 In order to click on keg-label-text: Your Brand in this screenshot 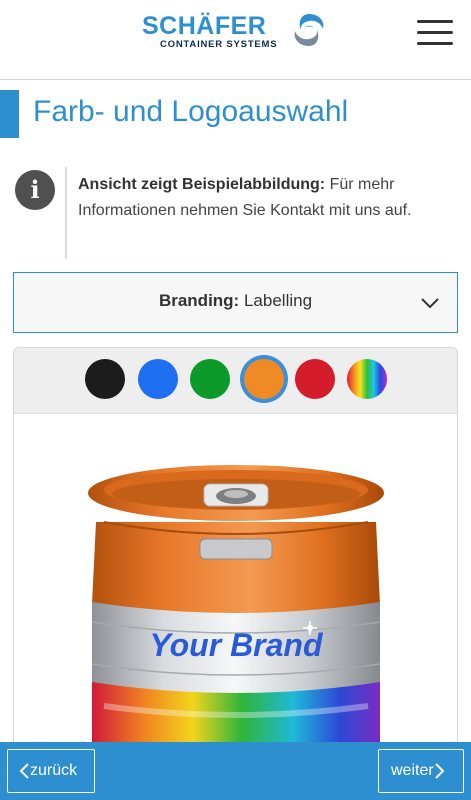, I will do `click(236, 645)`.